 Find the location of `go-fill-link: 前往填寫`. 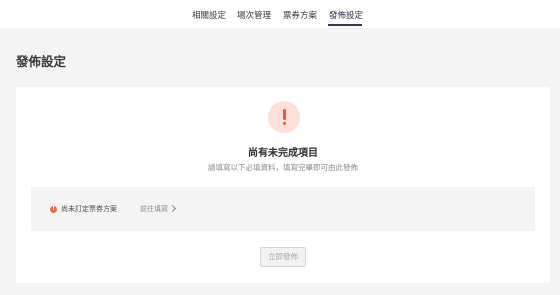

go-fill-link: 前往填寫 is located at coordinates (154, 209).